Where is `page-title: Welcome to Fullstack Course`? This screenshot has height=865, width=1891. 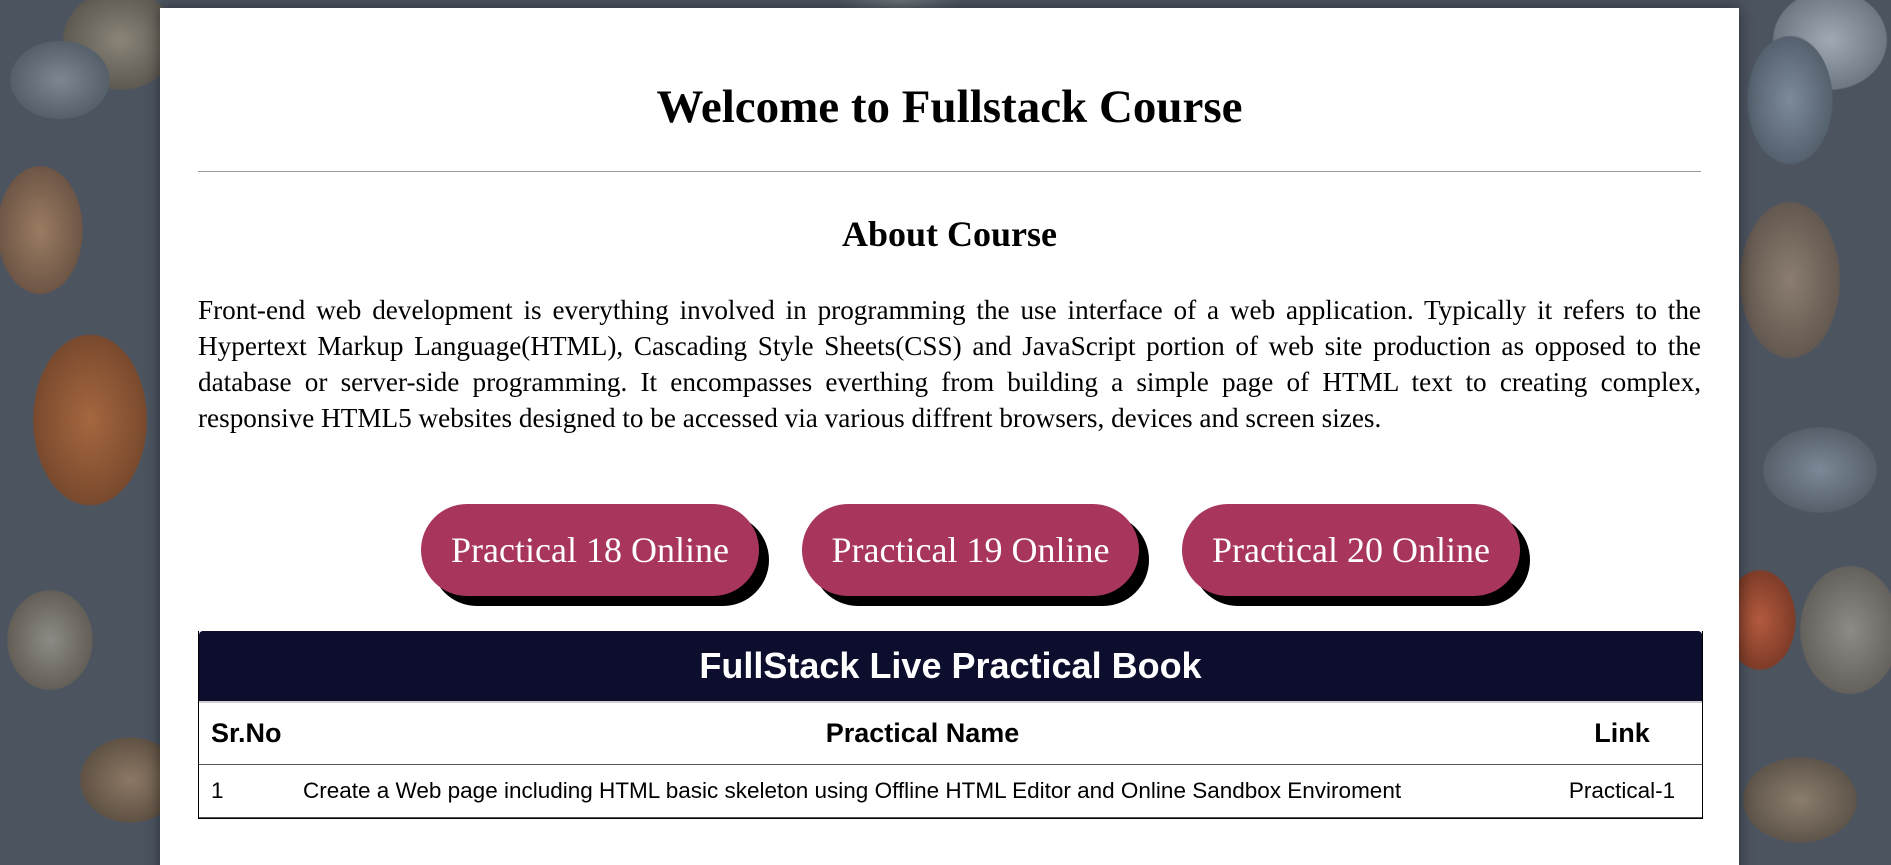
page-title: Welcome to Fullstack Course is located at coordinates (949, 107).